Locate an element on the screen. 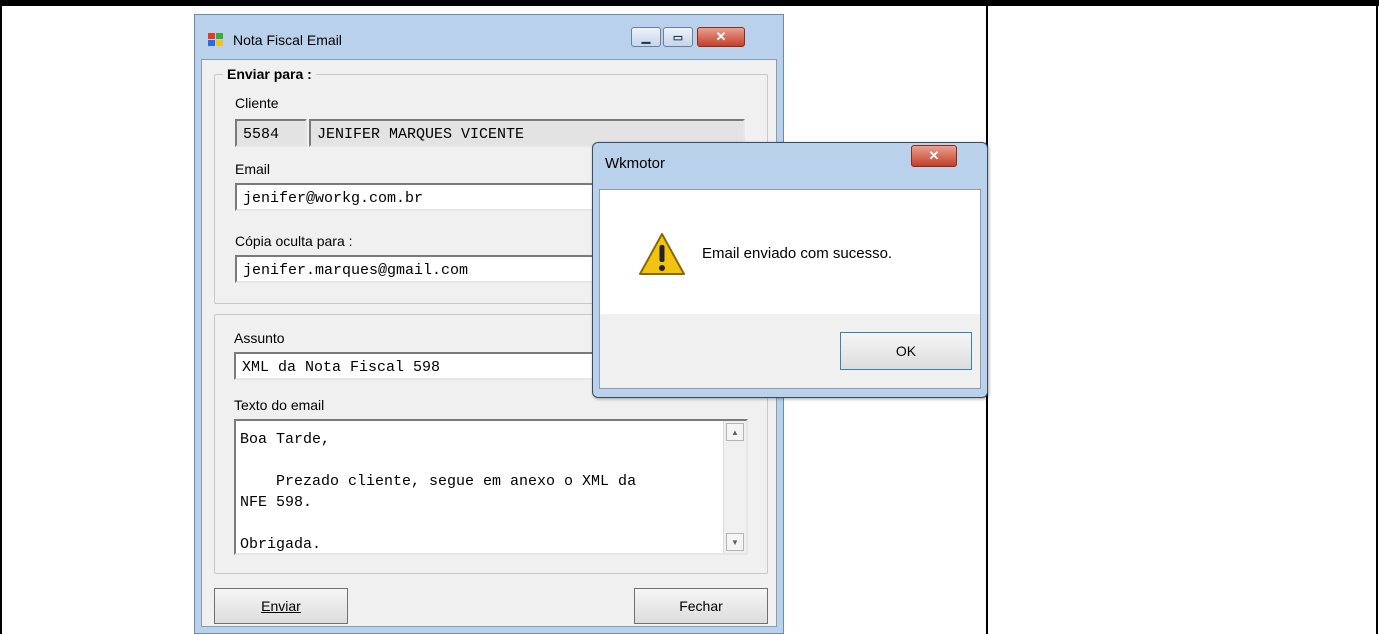  dialog-close-button: ✕ is located at coordinates (934, 156).